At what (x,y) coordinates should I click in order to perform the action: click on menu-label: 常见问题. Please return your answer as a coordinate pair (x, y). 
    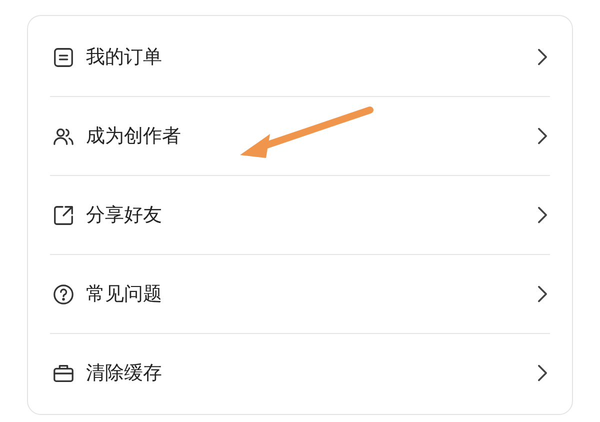
    Looking at the image, I should click on (124, 294).